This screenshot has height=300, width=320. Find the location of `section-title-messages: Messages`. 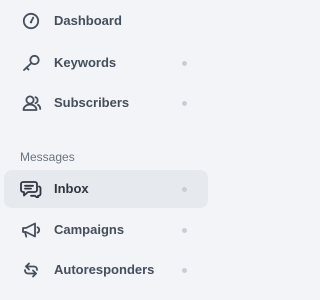

section-title-messages: Messages is located at coordinates (47, 157).